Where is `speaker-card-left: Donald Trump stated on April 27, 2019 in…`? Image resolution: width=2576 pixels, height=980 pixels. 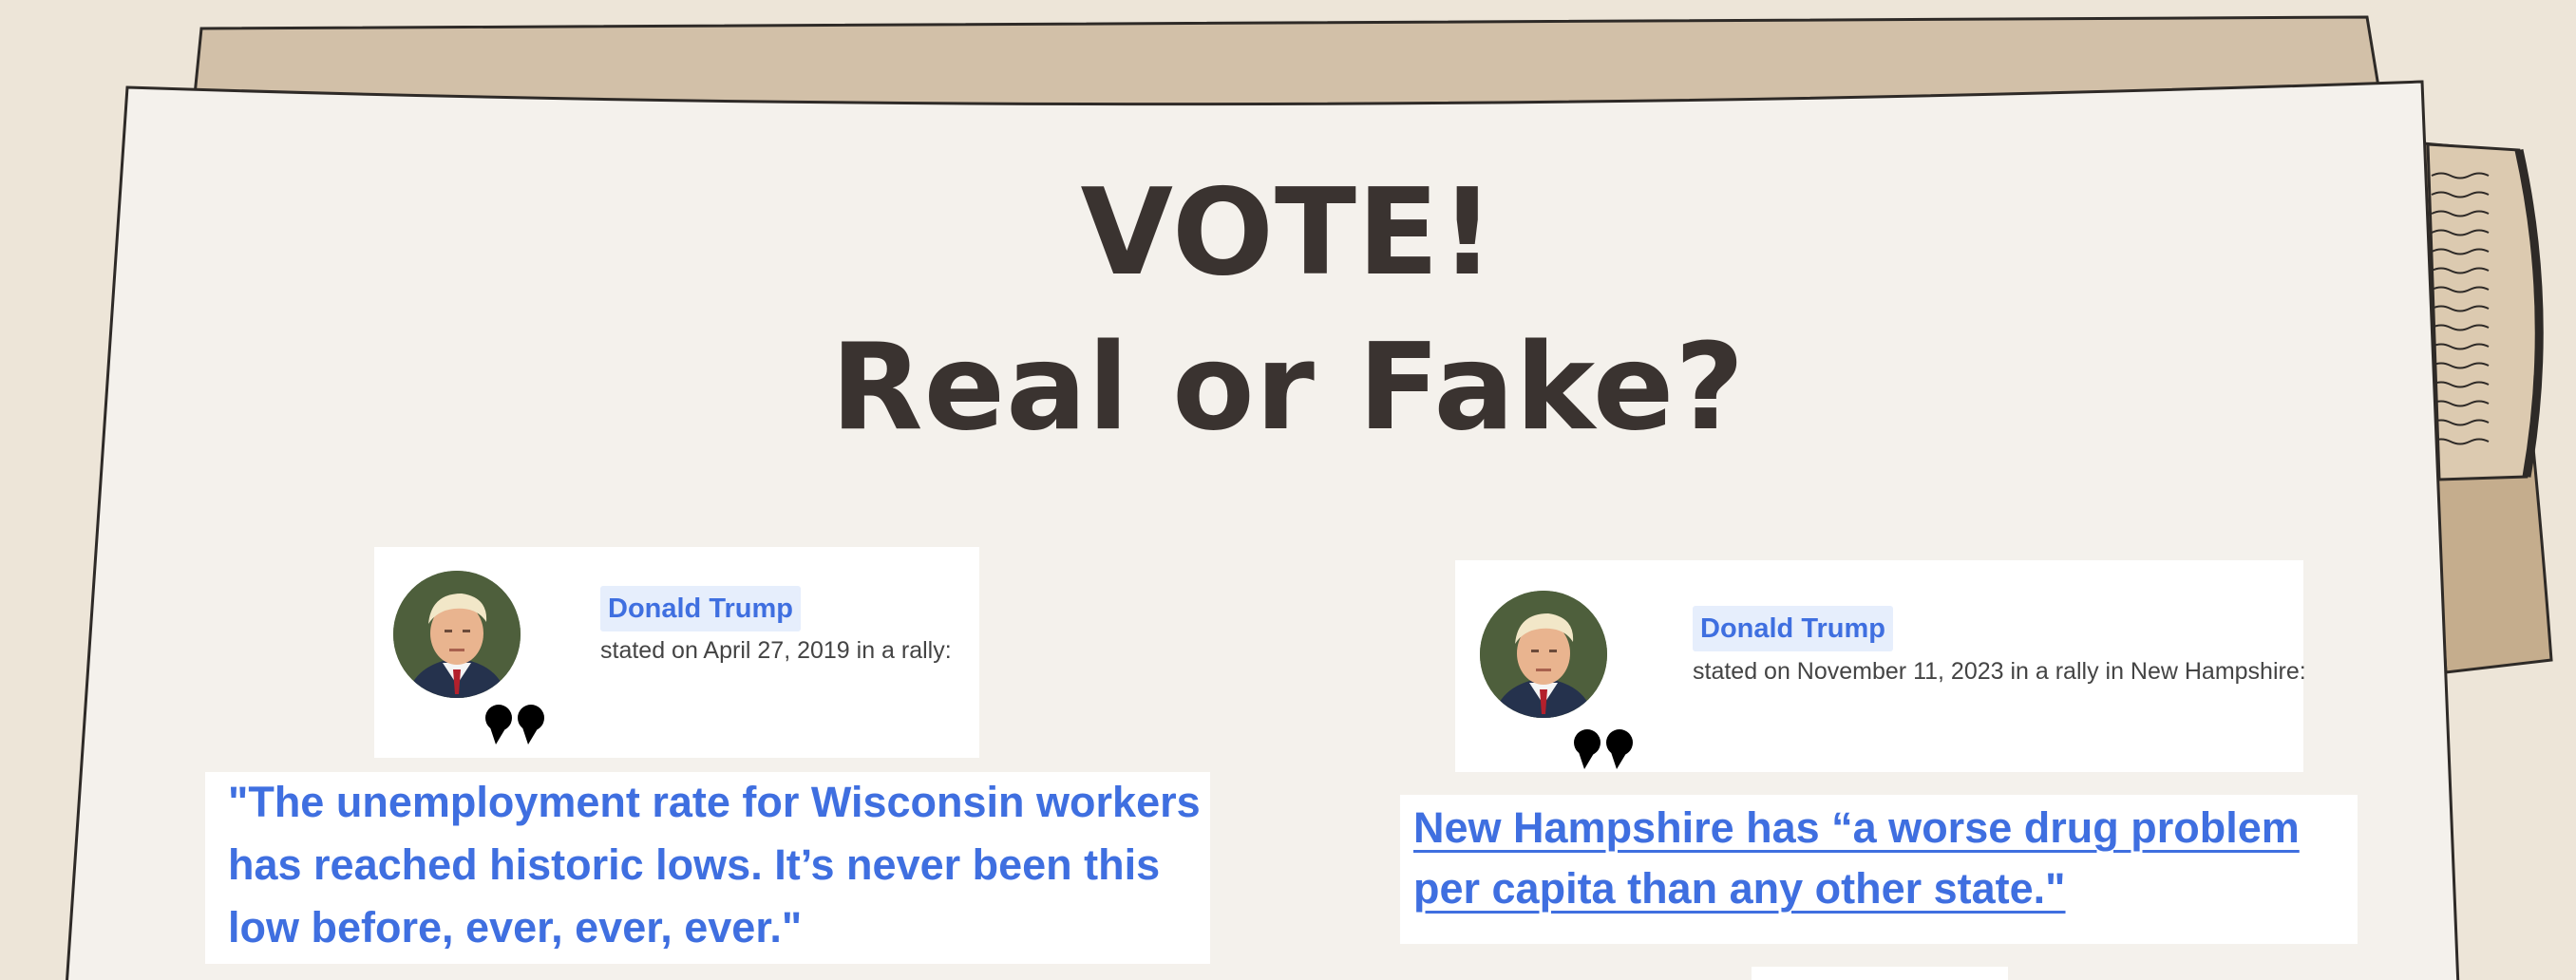 speaker-card-left: Donald Trump stated on April 27, 2019 in… is located at coordinates (676, 652).